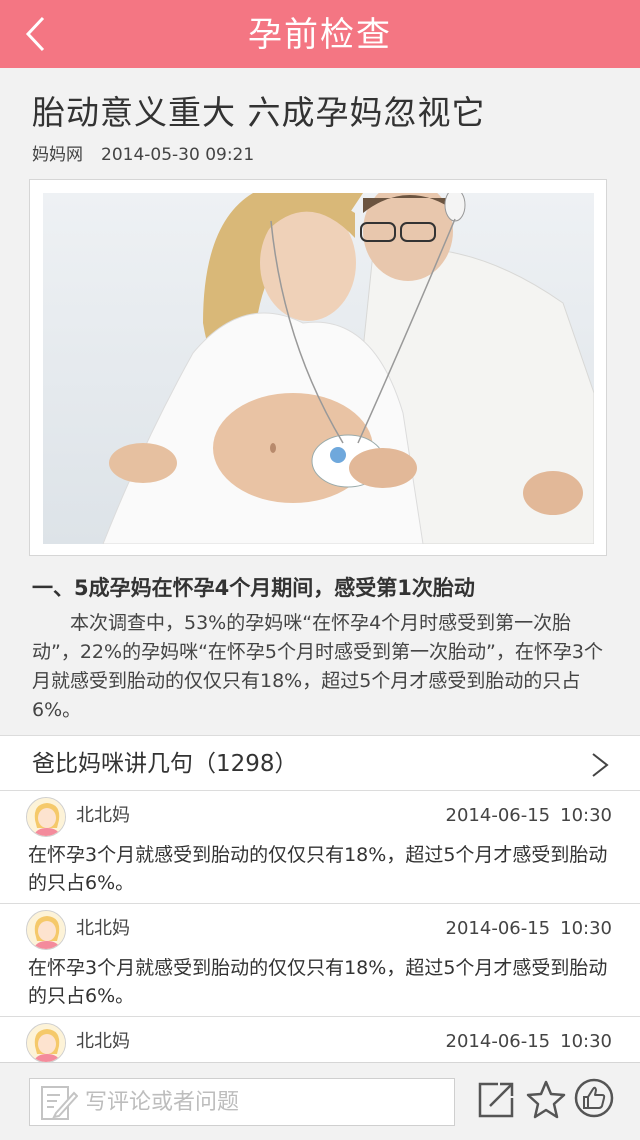 The height and width of the screenshot is (1140, 640). What do you see at coordinates (59, 1103) in the screenshot?
I see `edit-icon` at bounding box center [59, 1103].